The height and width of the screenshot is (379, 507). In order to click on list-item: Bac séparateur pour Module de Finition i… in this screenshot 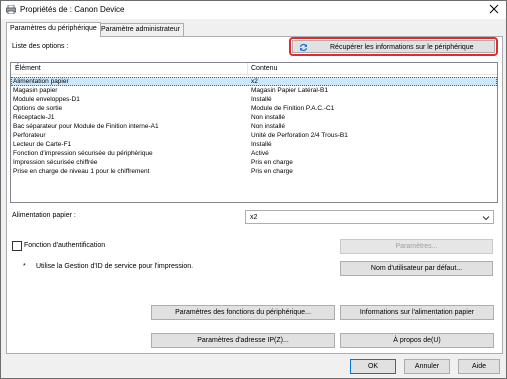, I will do `click(254, 126)`.